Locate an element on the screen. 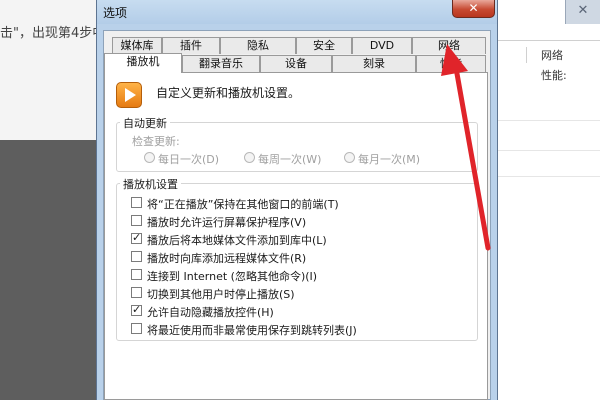 This screenshot has height=400, width=600. background-text: 击"，出现第4步中 is located at coordinates (53, 33).